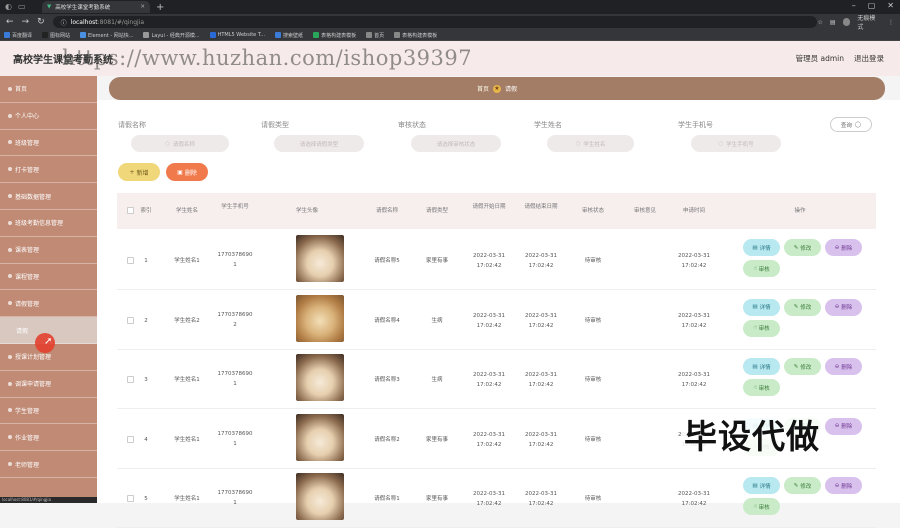 This screenshot has width=900, height=528. Describe the element at coordinates (819, 22) in the screenshot. I see `star-icon: ☆` at that location.